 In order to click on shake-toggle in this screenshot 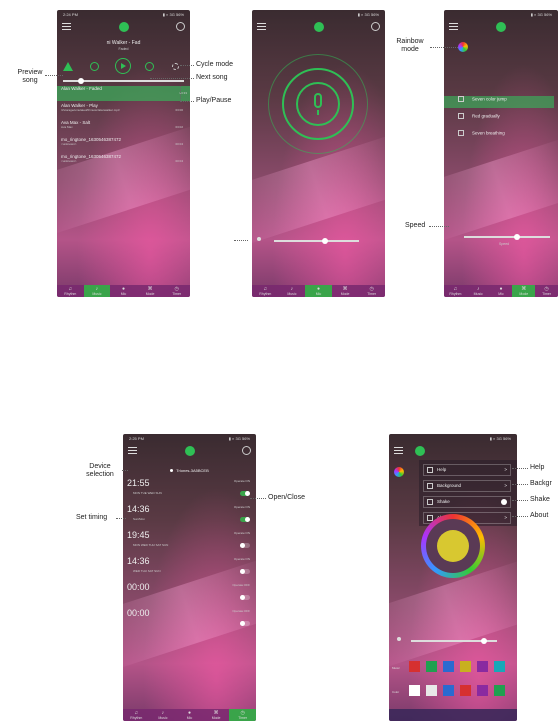, I will do `click(504, 502)`.